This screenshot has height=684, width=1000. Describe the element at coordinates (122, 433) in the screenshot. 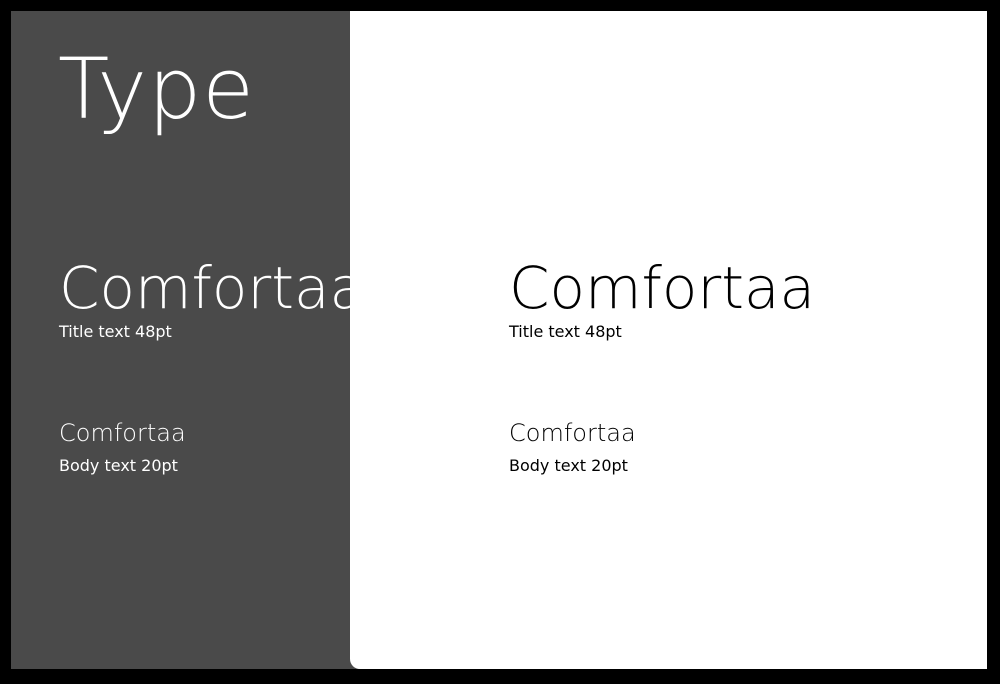

I see `dark-body-sample: Comfortaa` at that location.